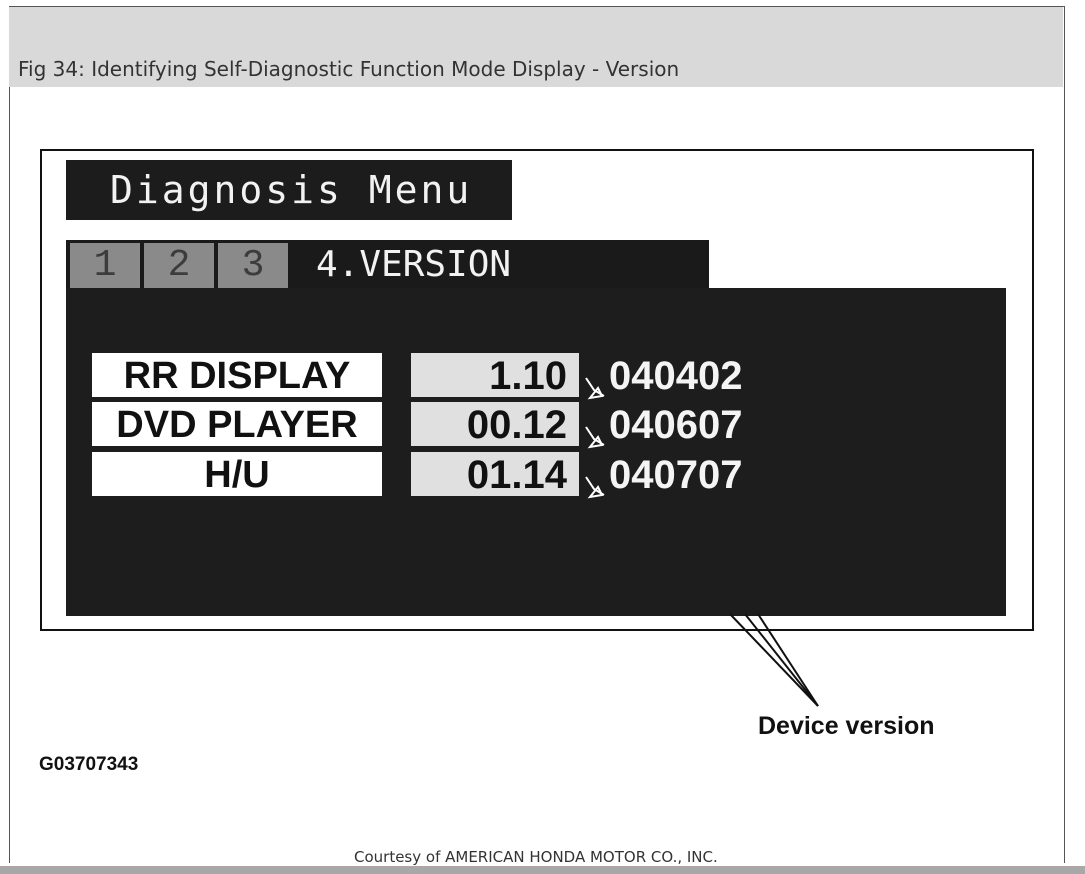  What do you see at coordinates (105, 266) in the screenshot?
I see `tab-1: 1` at bounding box center [105, 266].